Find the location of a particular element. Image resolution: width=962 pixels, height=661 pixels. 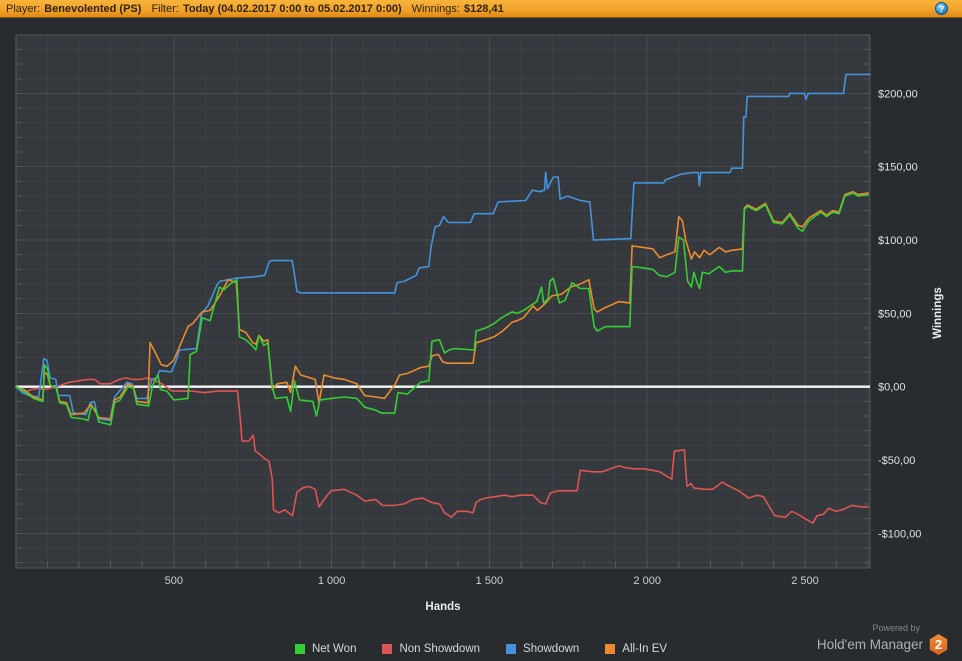

legend-item-all-in-ev: All-In EV is located at coordinates (636, 649).